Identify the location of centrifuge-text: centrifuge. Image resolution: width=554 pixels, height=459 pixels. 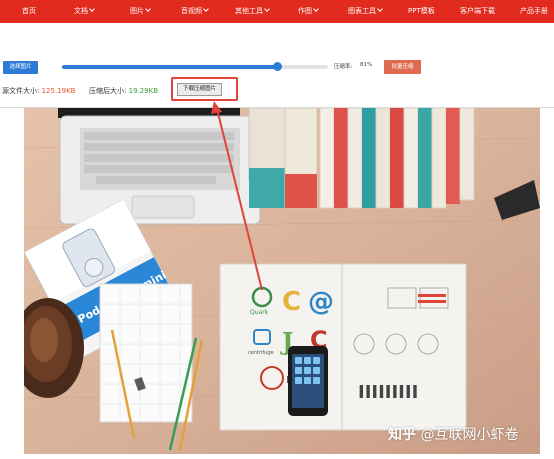
(261, 353).